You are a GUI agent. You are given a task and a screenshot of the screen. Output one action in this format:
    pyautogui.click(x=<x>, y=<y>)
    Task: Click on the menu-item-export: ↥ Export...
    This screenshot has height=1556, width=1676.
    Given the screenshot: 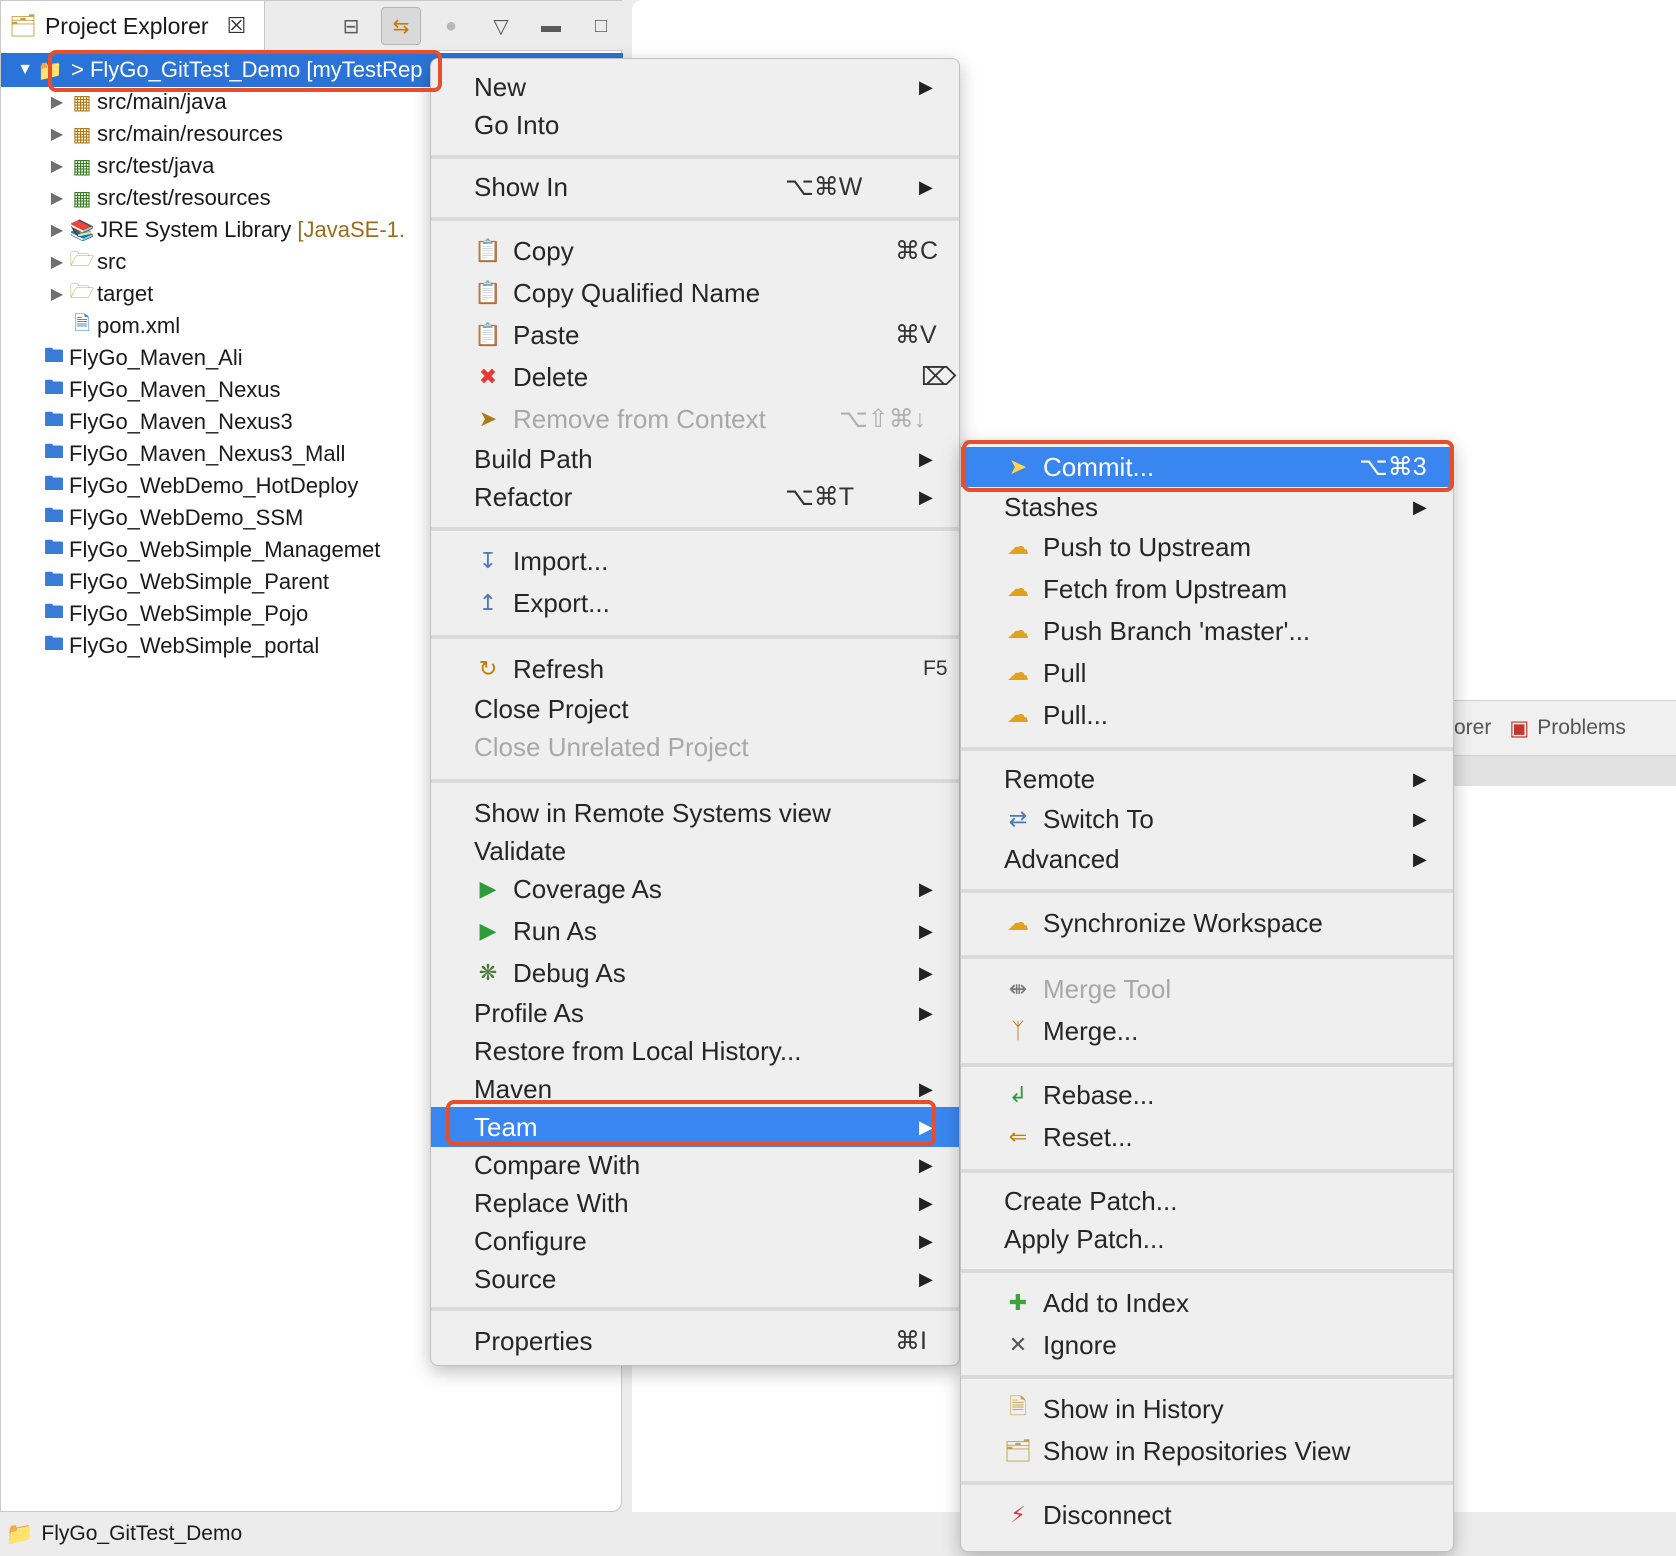 What is the action you would take?
    pyautogui.click(x=695, y=603)
    